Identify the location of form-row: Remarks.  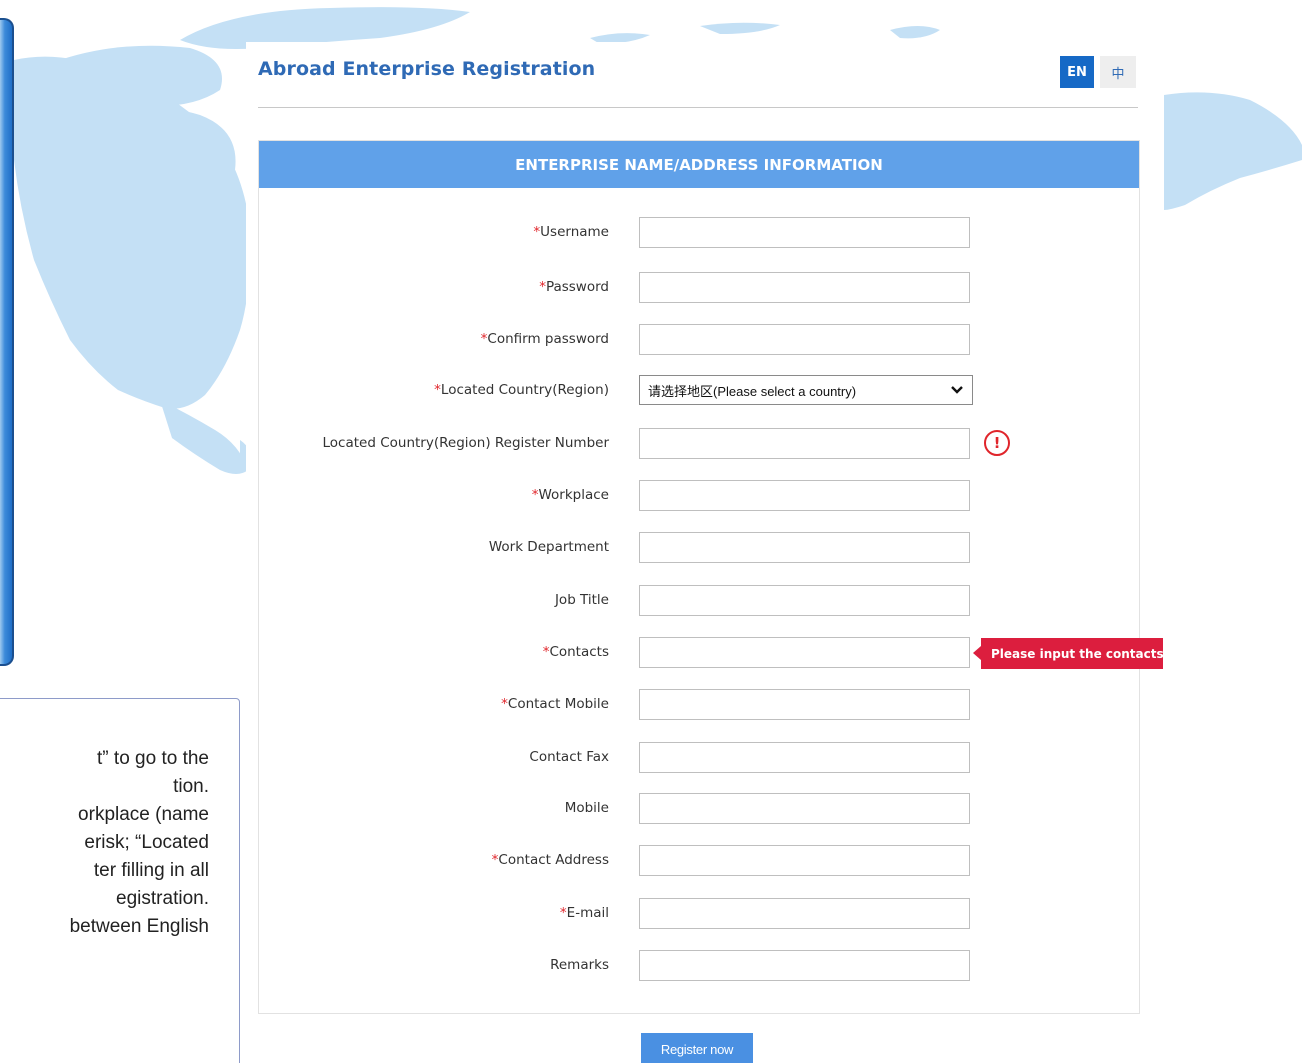
(699, 966).